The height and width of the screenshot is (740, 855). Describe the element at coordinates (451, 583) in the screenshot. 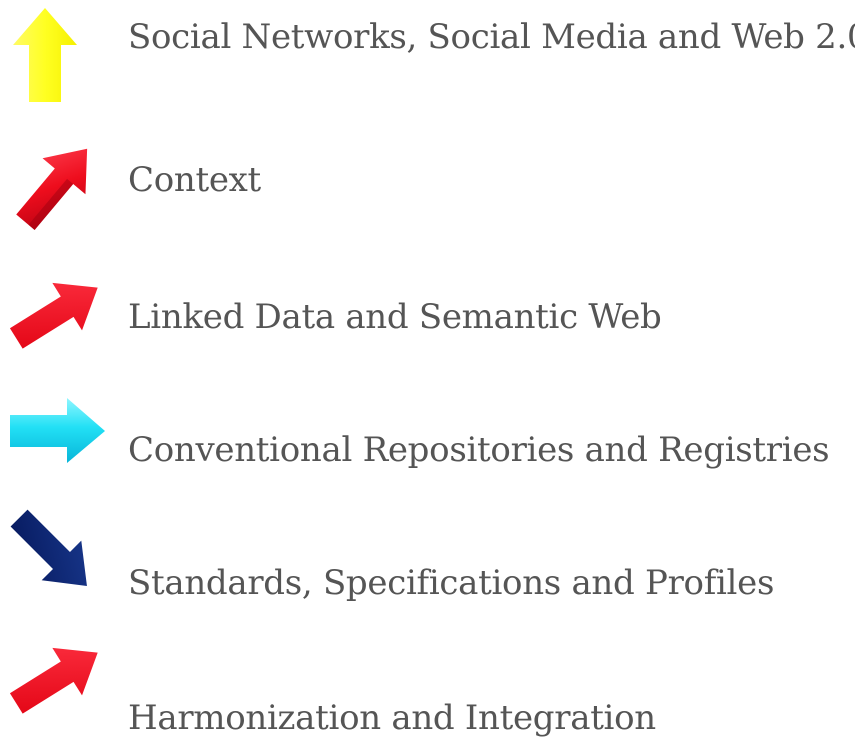

I see `trend-label: Standards, Specifications and Profiles` at that location.